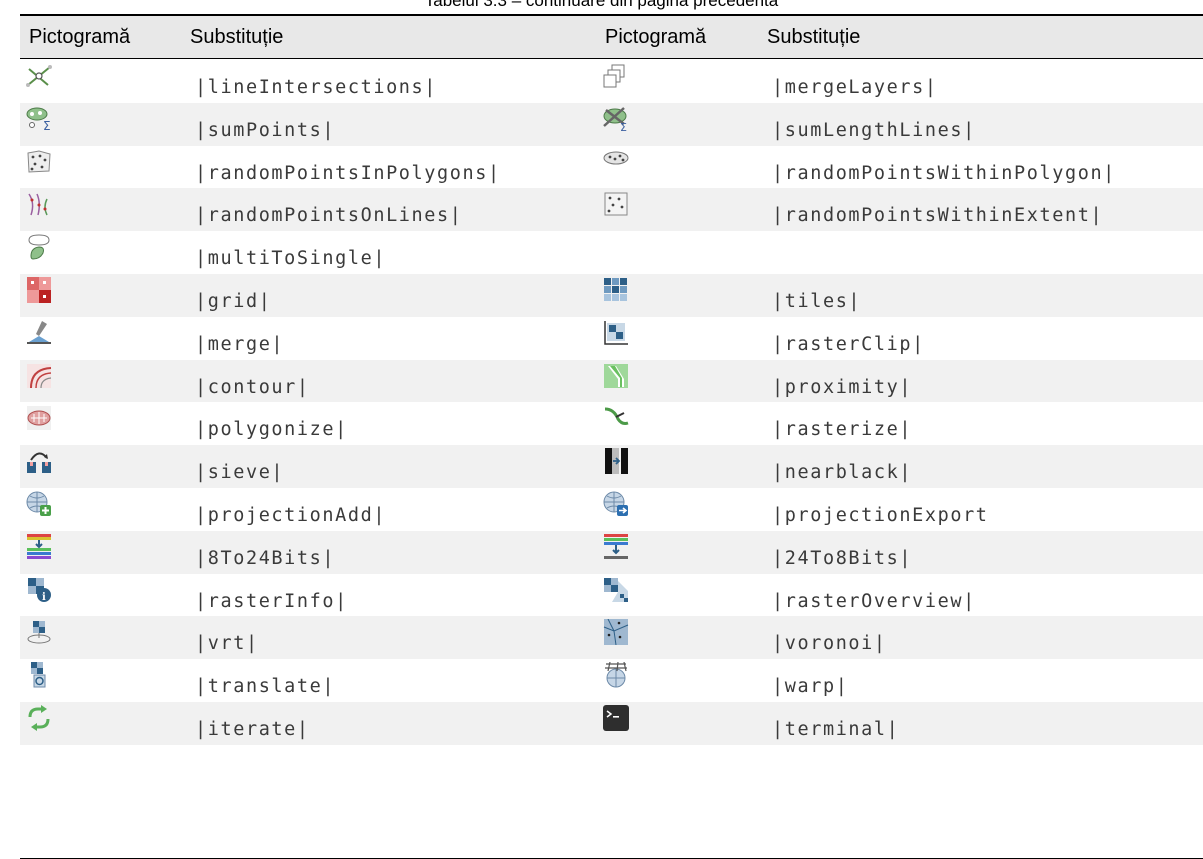  What do you see at coordinates (616, 461) in the screenshot?
I see `nearblack-icon` at bounding box center [616, 461].